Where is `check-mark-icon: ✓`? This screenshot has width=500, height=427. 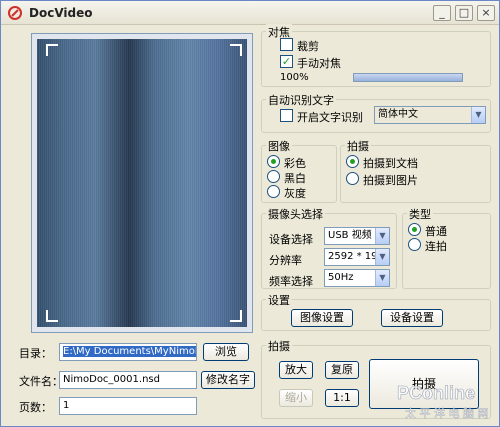
check-mark-icon: ✓ is located at coordinates (286, 61).